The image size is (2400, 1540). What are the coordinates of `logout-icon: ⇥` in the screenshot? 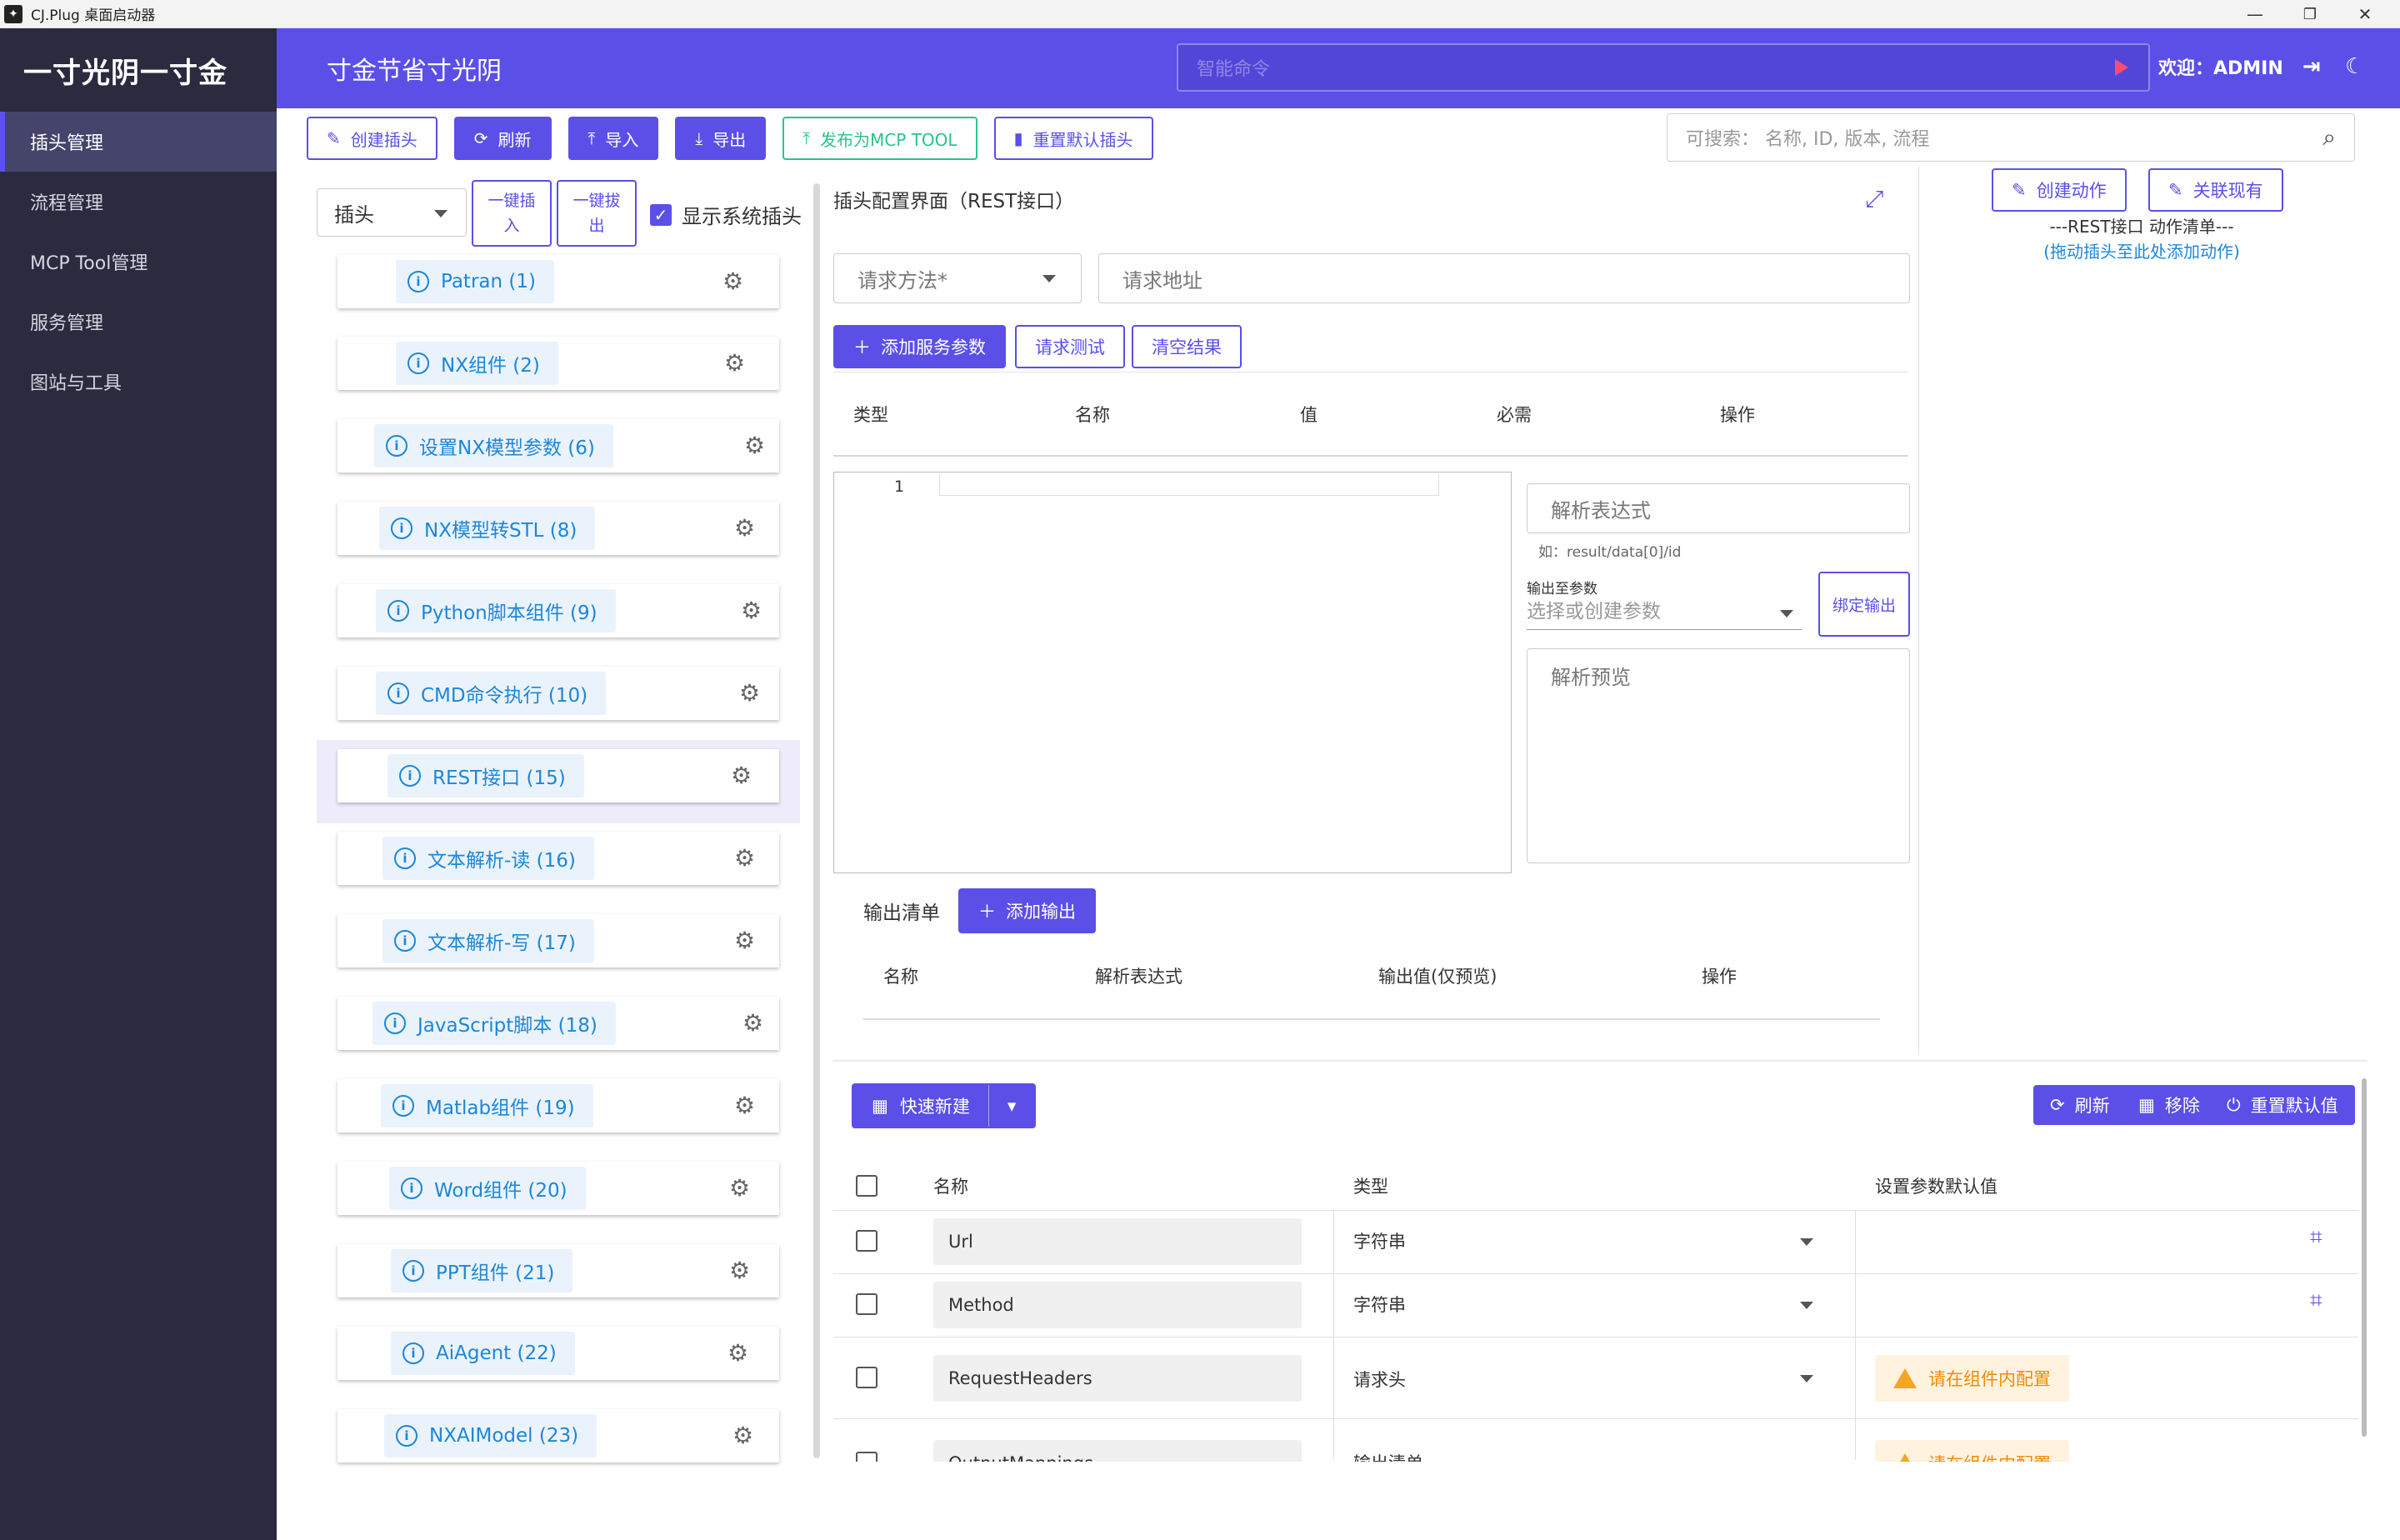 It's located at (2312, 67).